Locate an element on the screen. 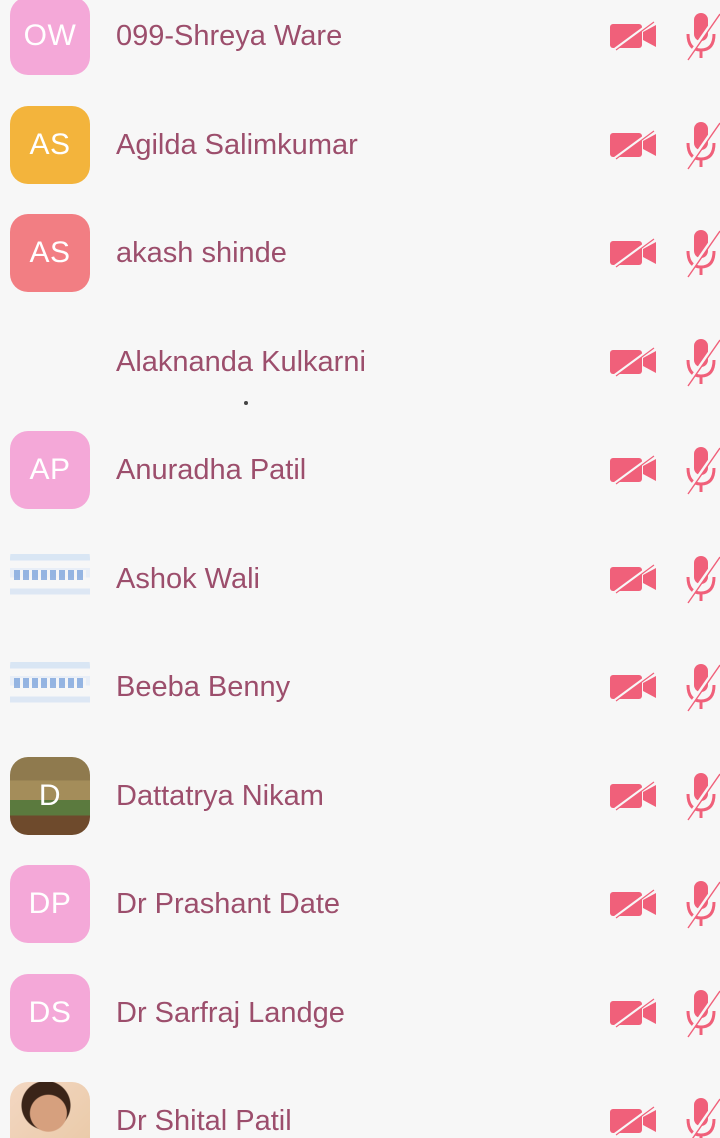  participant-row: DP Dr Prashant Date is located at coordinates (360, 904).